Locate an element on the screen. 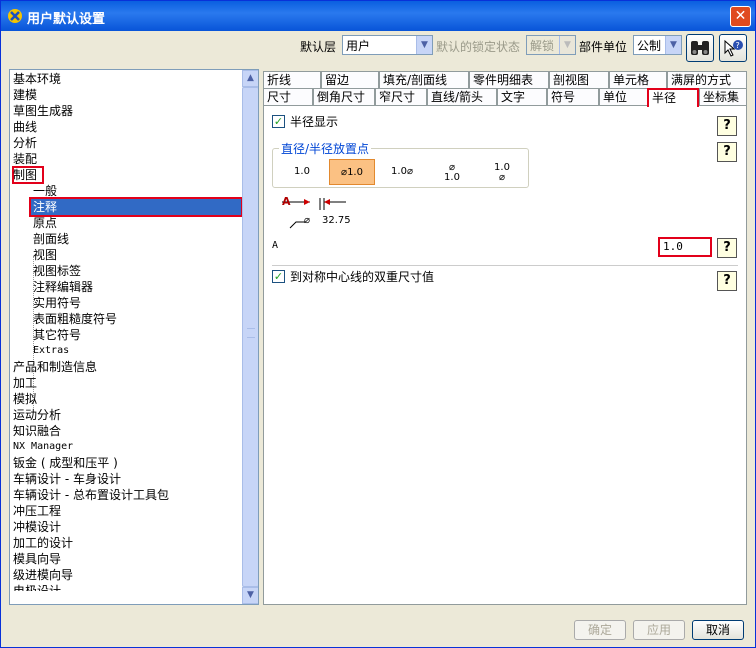  placement-option-1-text: 1.0 is located at coordinates (302, 171).